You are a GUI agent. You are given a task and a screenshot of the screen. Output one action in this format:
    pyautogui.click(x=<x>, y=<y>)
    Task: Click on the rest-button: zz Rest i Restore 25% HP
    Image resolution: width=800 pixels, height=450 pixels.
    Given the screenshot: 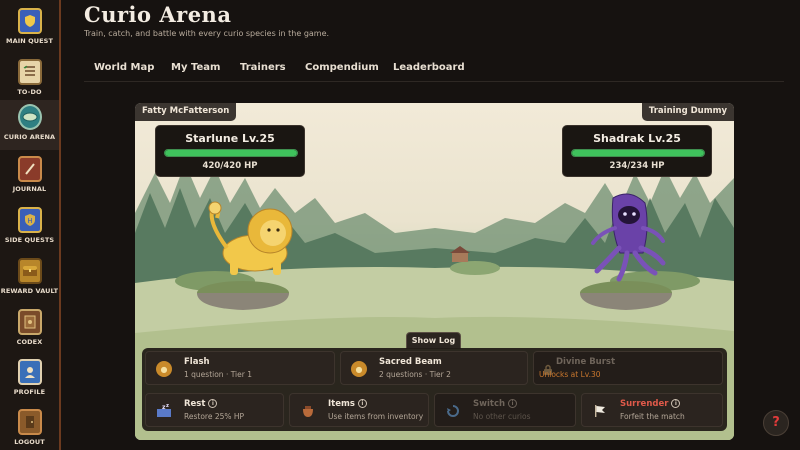 What is the action you would take?
    pyautogui.click(x=214, y=410)
    